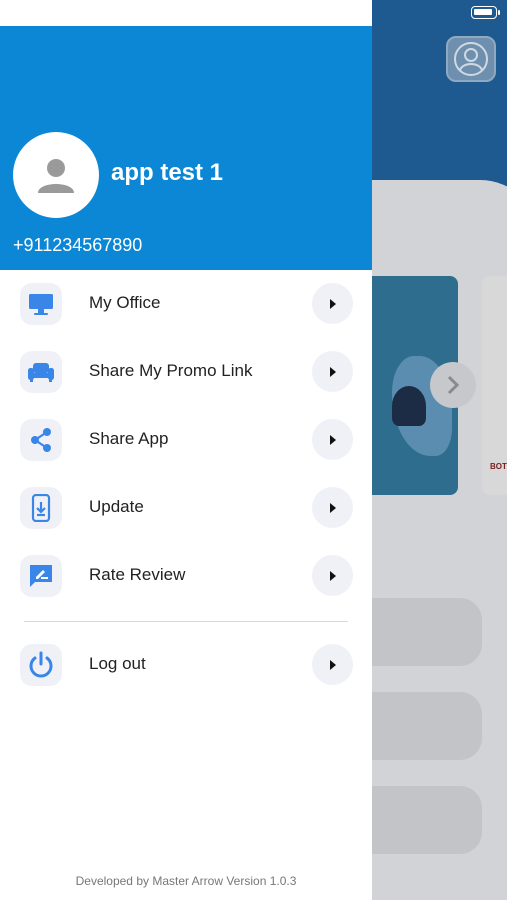  What do you see at coordinates (167, 172) in the screenshot?
I see `user-name: app test 1` at bounding box center [167, 172].